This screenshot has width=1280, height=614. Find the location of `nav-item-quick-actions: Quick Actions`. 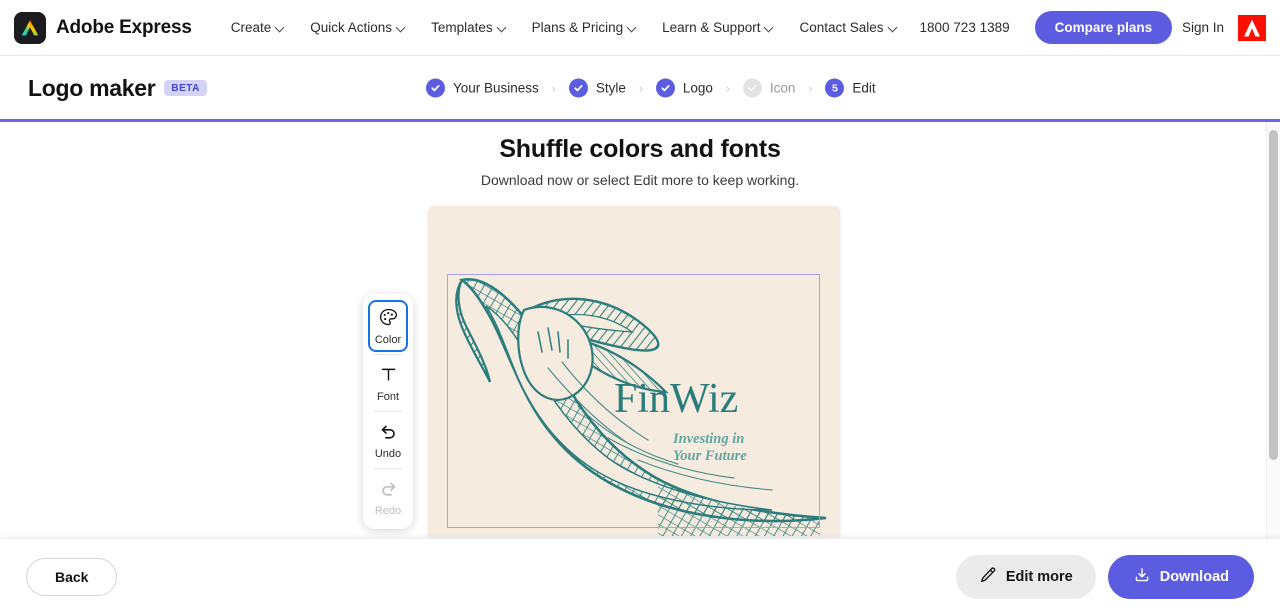

nav-item-quick-actions: Quick Actions is located at coordinates (357, 27).